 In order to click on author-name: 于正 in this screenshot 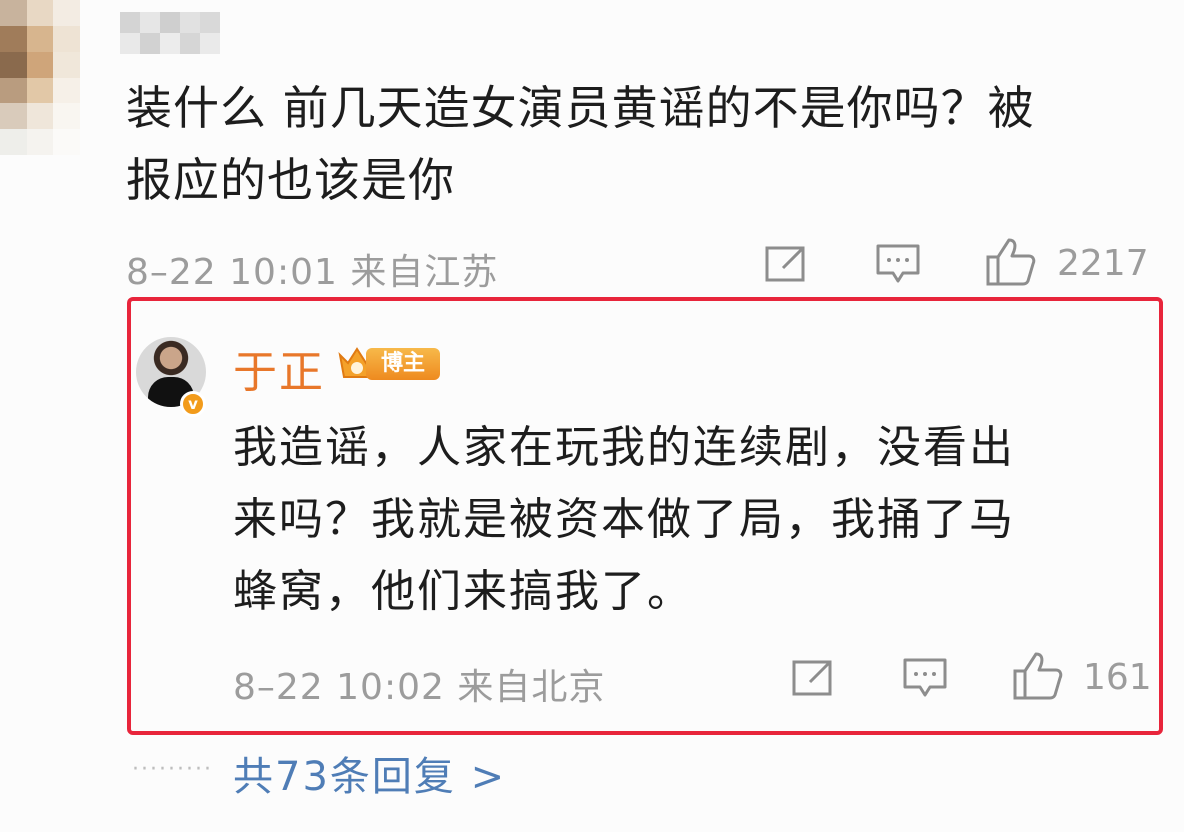, I will do `click(279, 368)`.